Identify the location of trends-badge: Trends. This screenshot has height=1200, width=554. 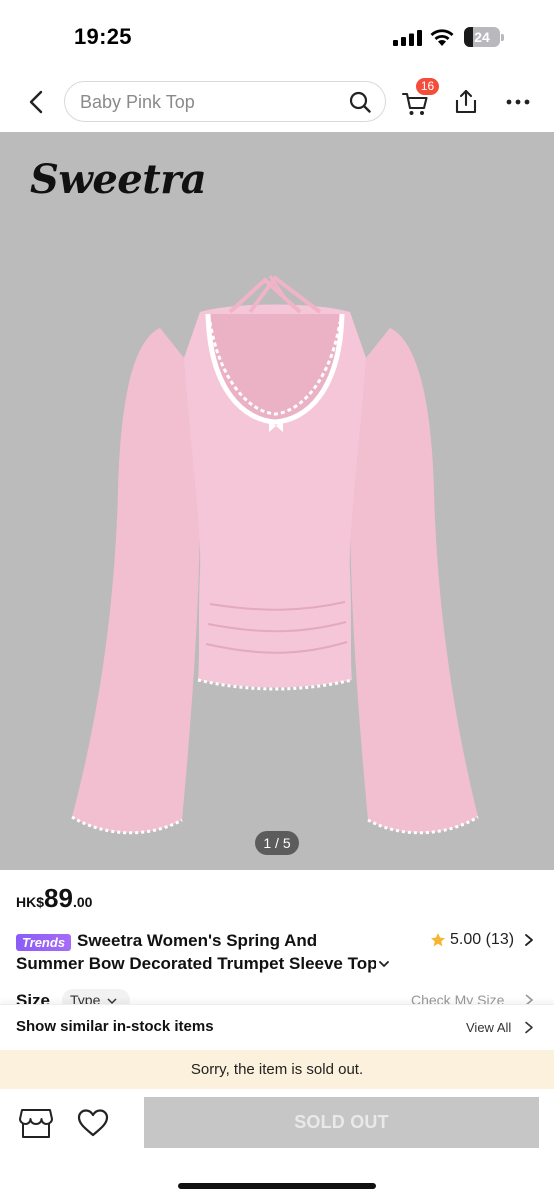
(43, 942).